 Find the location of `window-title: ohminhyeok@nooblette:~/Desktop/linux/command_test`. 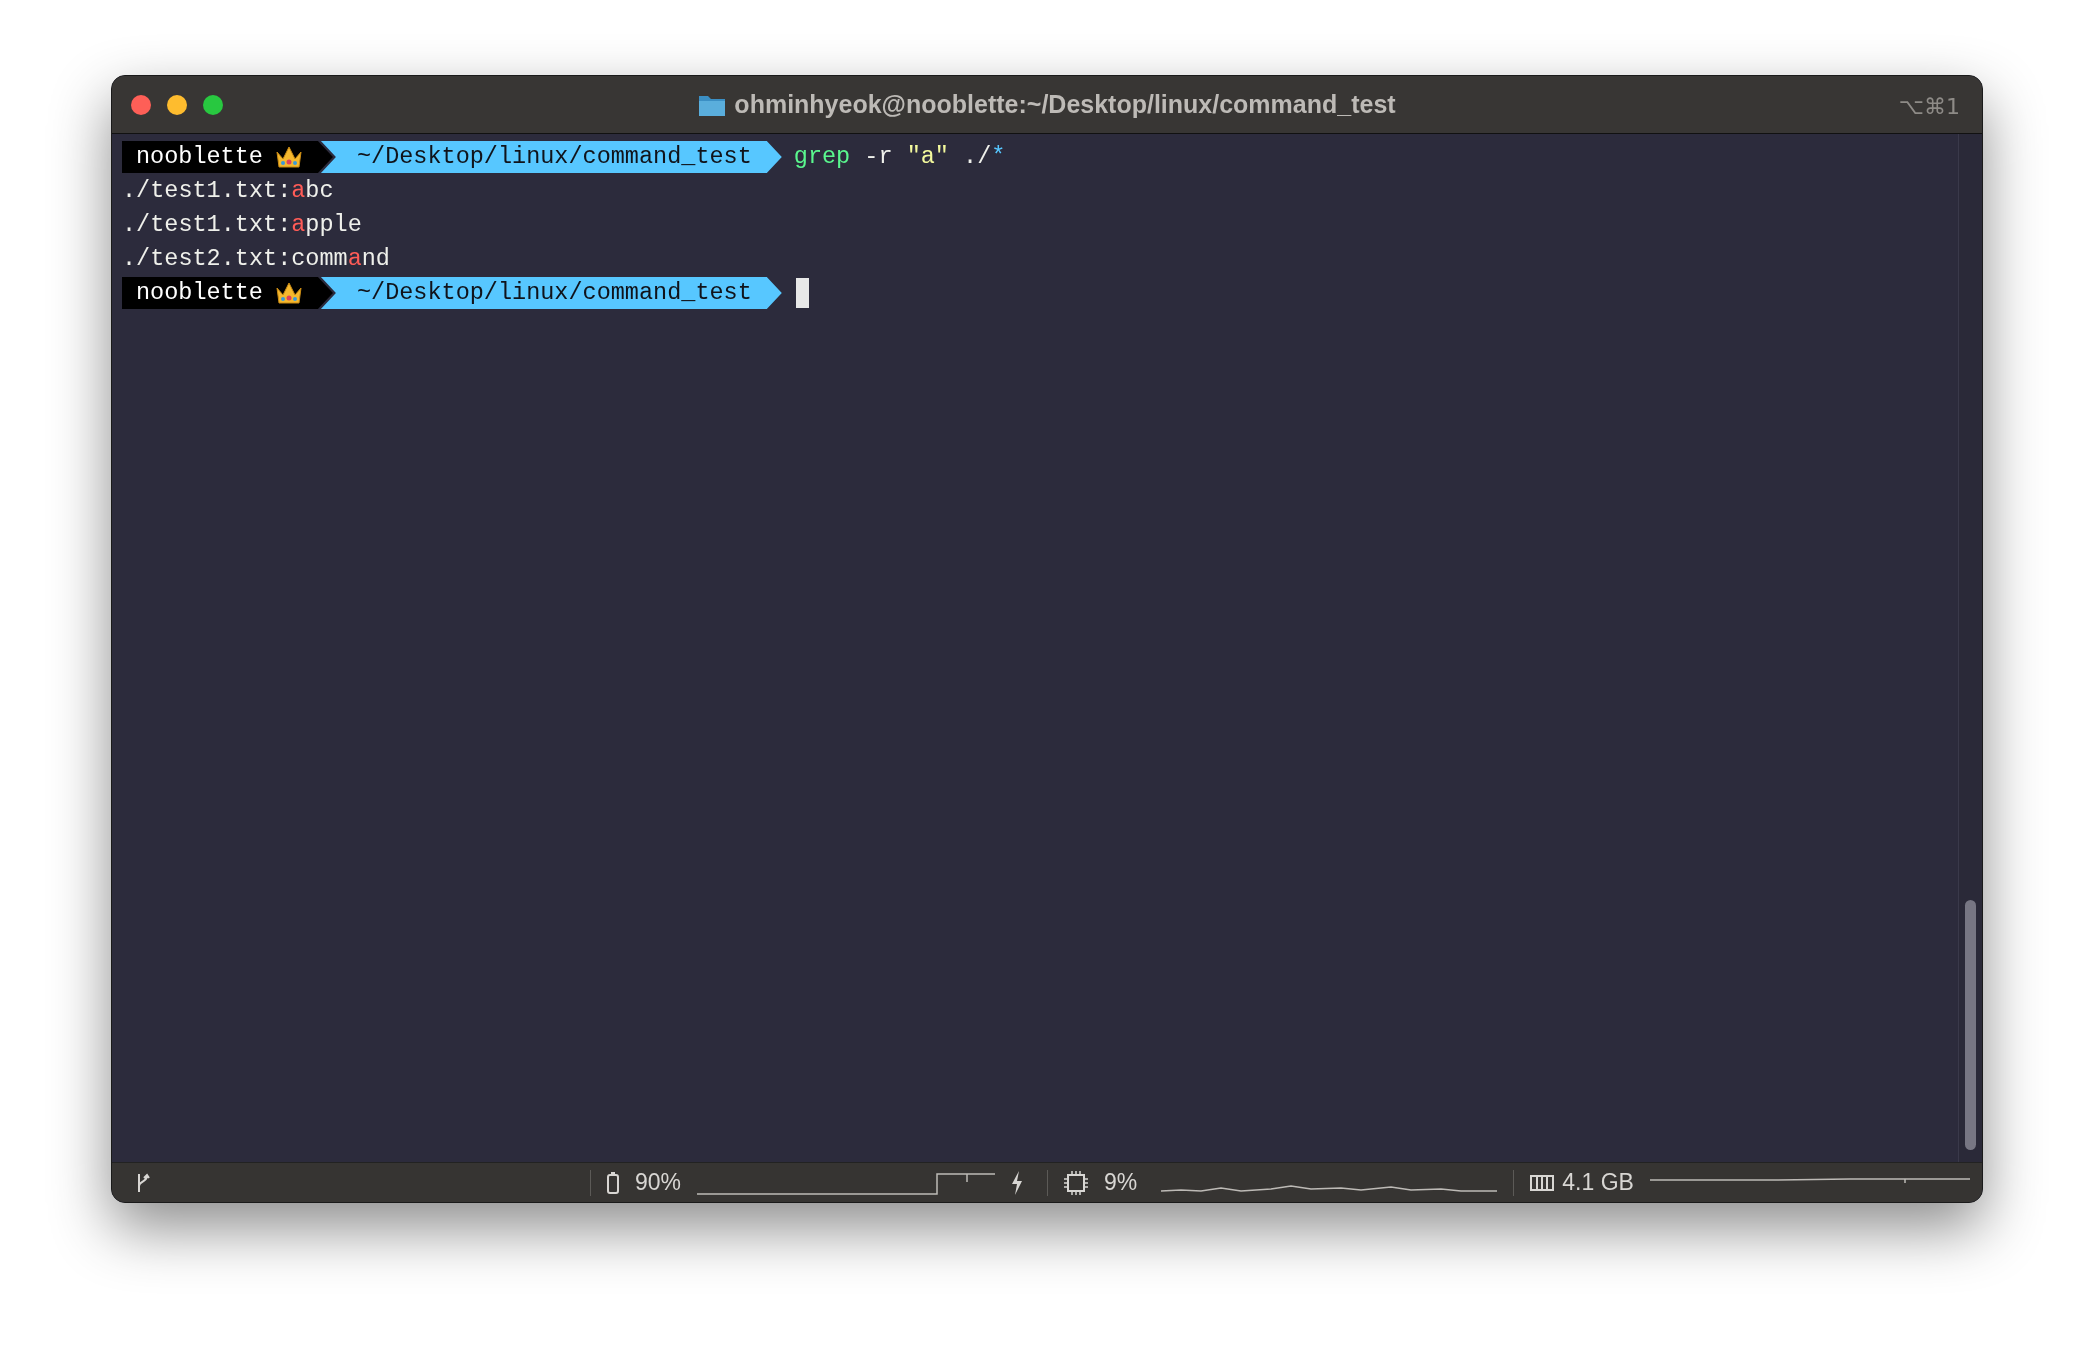

window-title: ohminhyeok@nooblette:~/Desktop/linux/command_test is located at coordinates (1065, 104).